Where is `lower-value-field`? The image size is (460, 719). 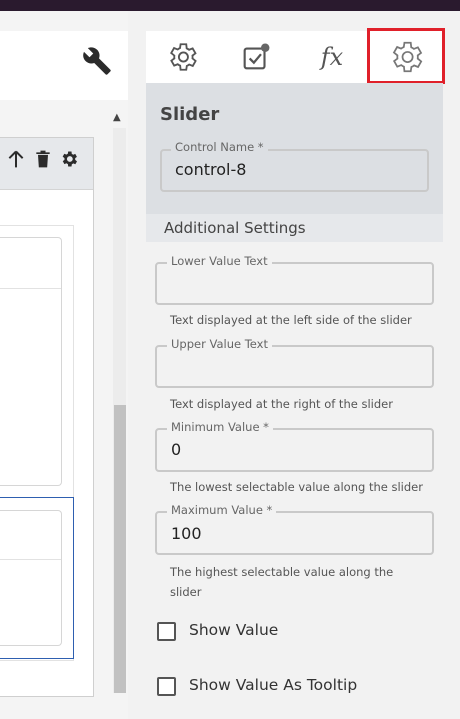
lower-value-field is located at coordinates (294, 283).